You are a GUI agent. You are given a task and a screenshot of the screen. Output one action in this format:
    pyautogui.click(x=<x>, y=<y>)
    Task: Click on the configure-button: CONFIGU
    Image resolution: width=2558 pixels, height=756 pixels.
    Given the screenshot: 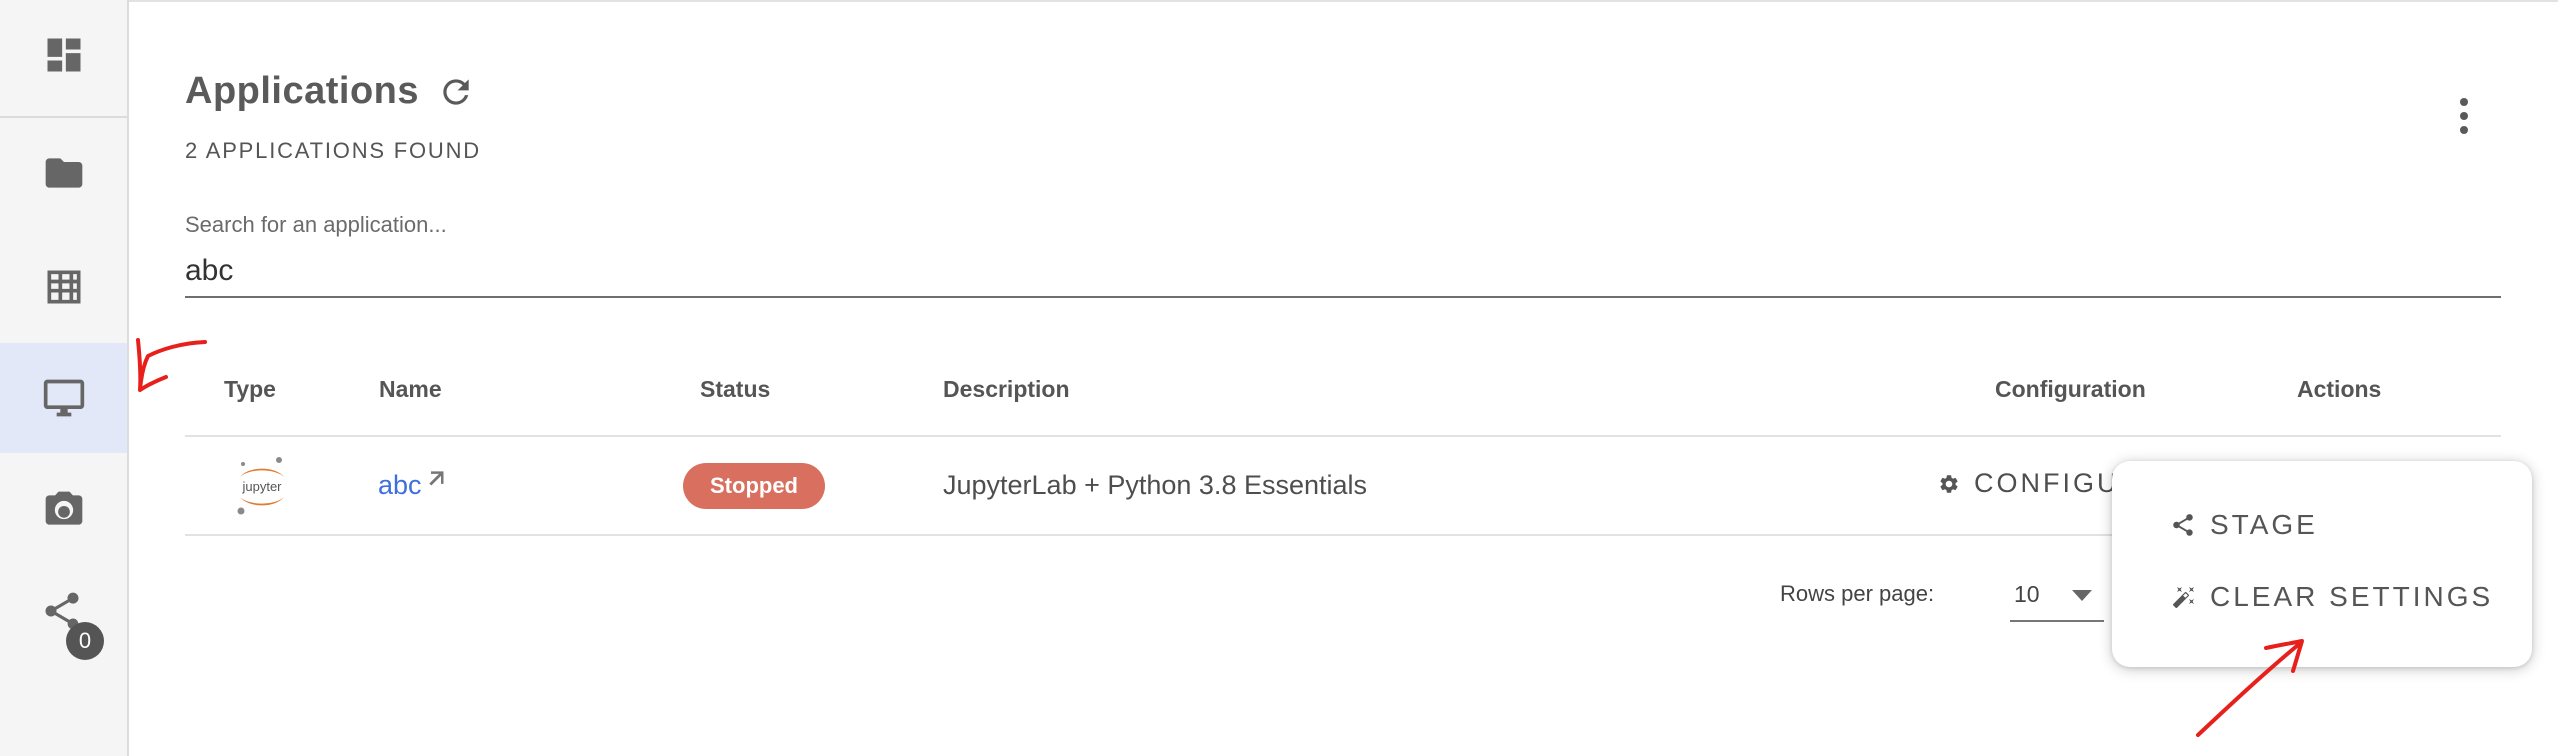 What is the action you would take?
    pyautogui.click(x=2029, y=483)
    